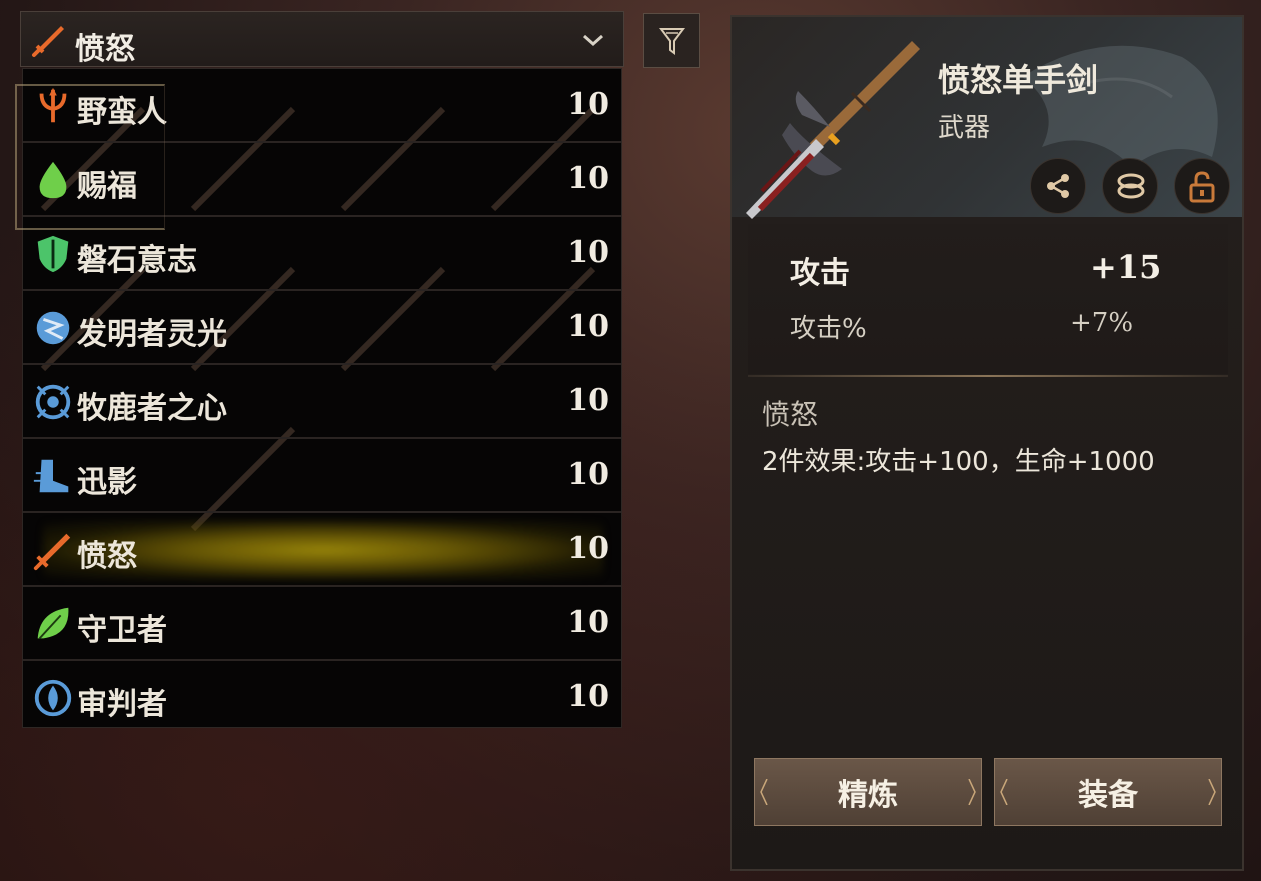 The height and width of the screenshot is (881, 1261). I want to click on item-type: 武器, so click(964, 128).